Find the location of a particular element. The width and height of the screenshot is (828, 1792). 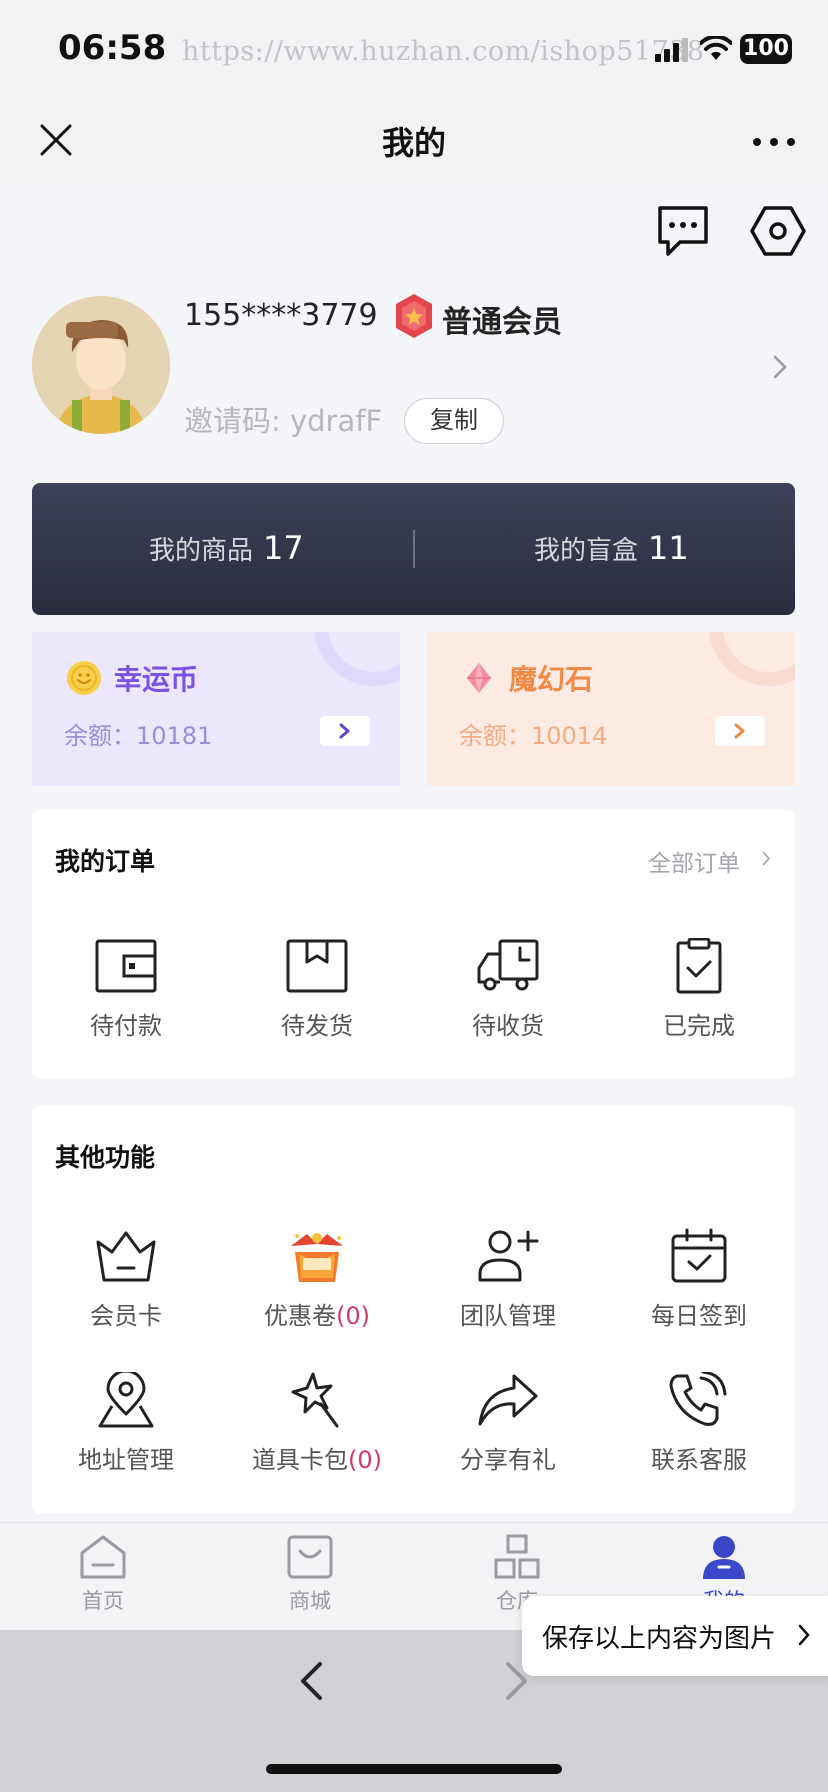

feature-share-reward-label: 分享有礼 is located at coordinates (508, 1460).